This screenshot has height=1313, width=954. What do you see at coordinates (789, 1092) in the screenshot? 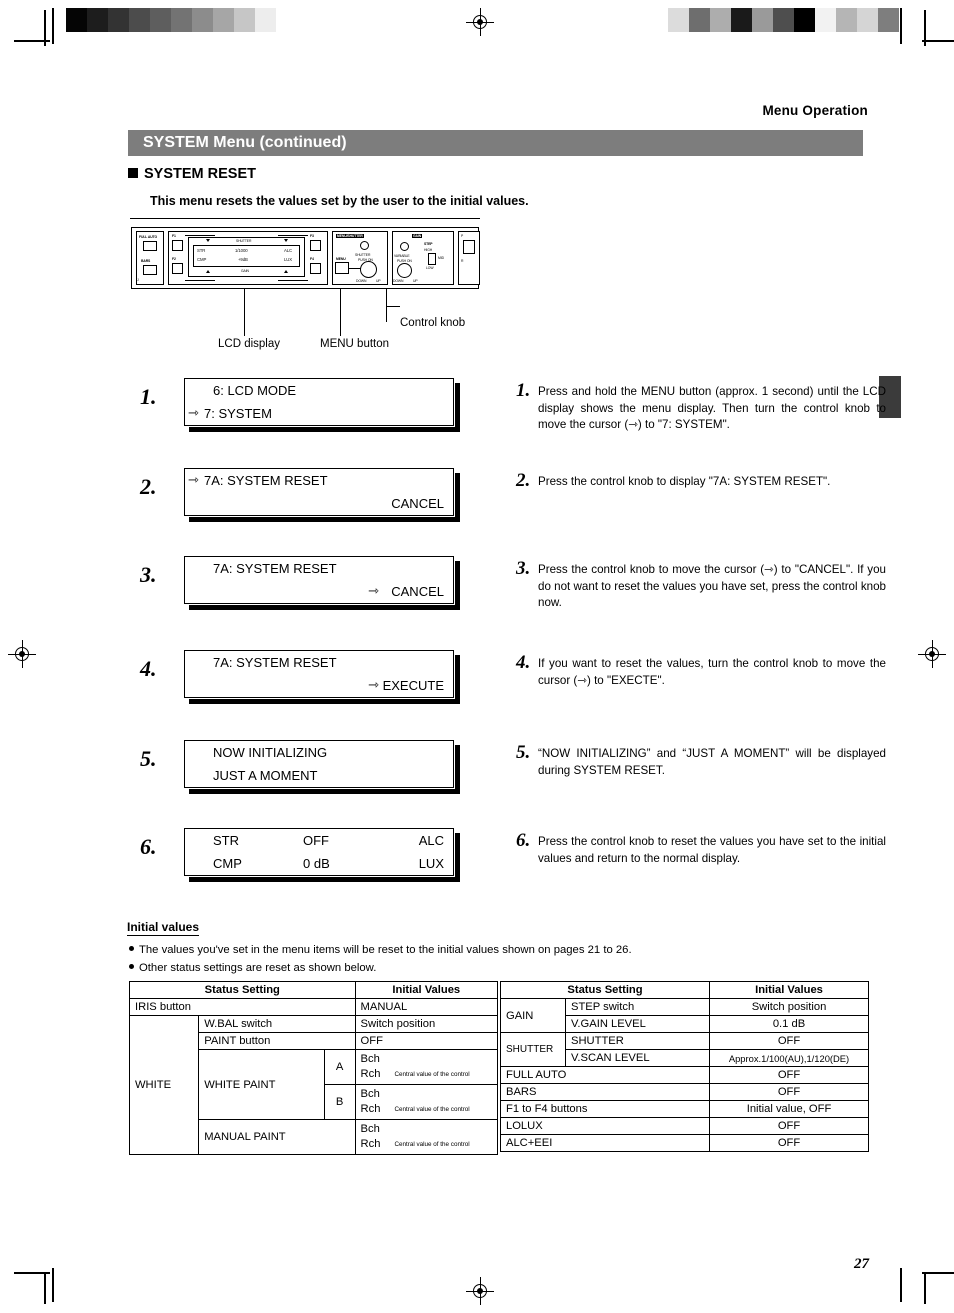
I see `cell-value: OFF` at bounding box center [789, 1092].